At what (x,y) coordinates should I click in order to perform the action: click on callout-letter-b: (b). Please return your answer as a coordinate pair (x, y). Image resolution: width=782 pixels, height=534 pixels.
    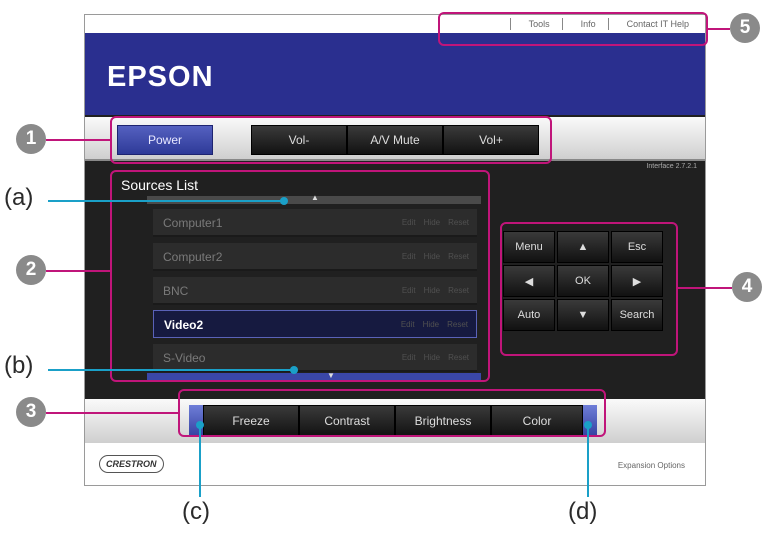
    Looking at the image, I should click on (19, 365).